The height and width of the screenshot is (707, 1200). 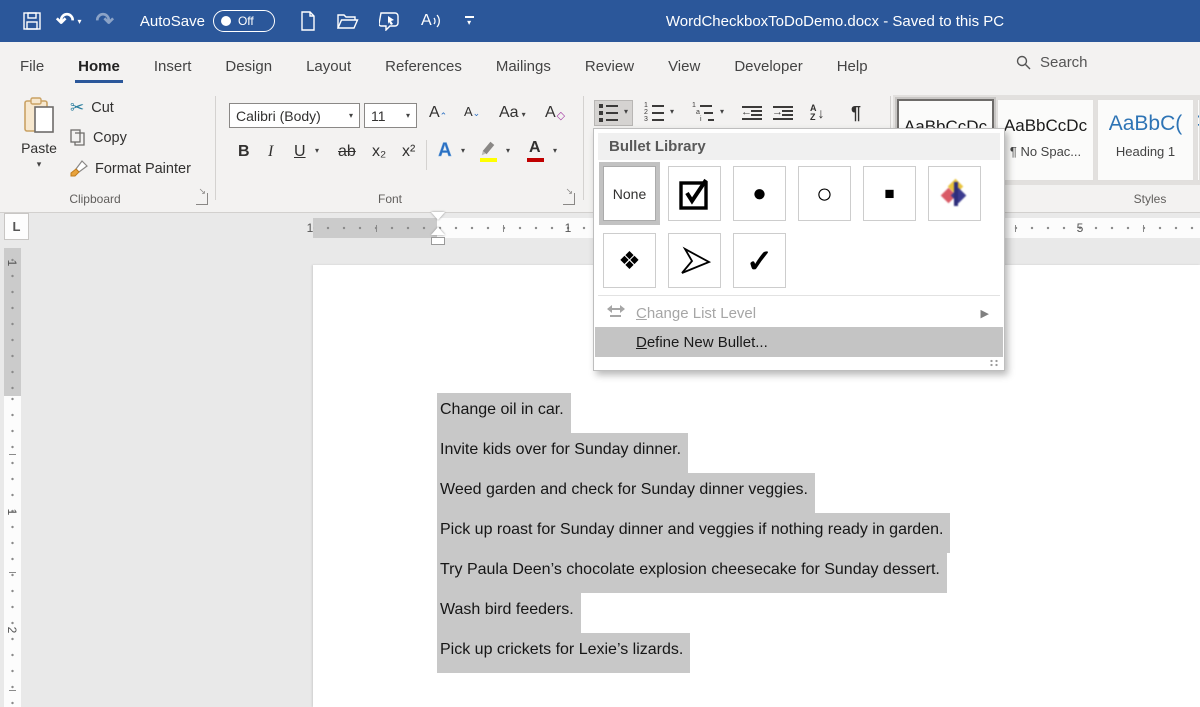 What do you see at coordinates (469, 21) in the screenshot?
I see `customize-qat-icon: ▾` at bounding box center [469, 21].